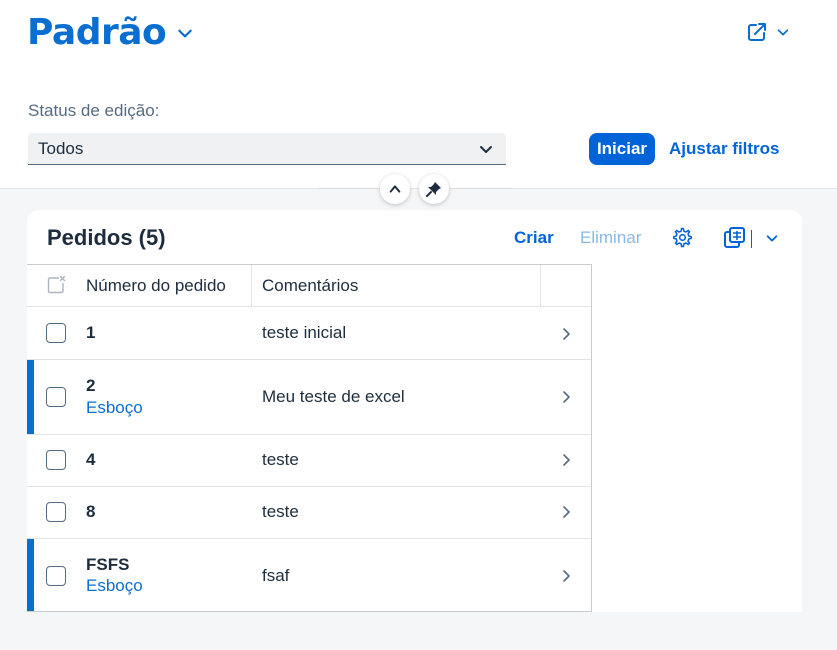 The width and height of the screenshot is (837, 650). Describe the element at coordinates (735, 238) in the screenshot. I see `export-icon` at that location.